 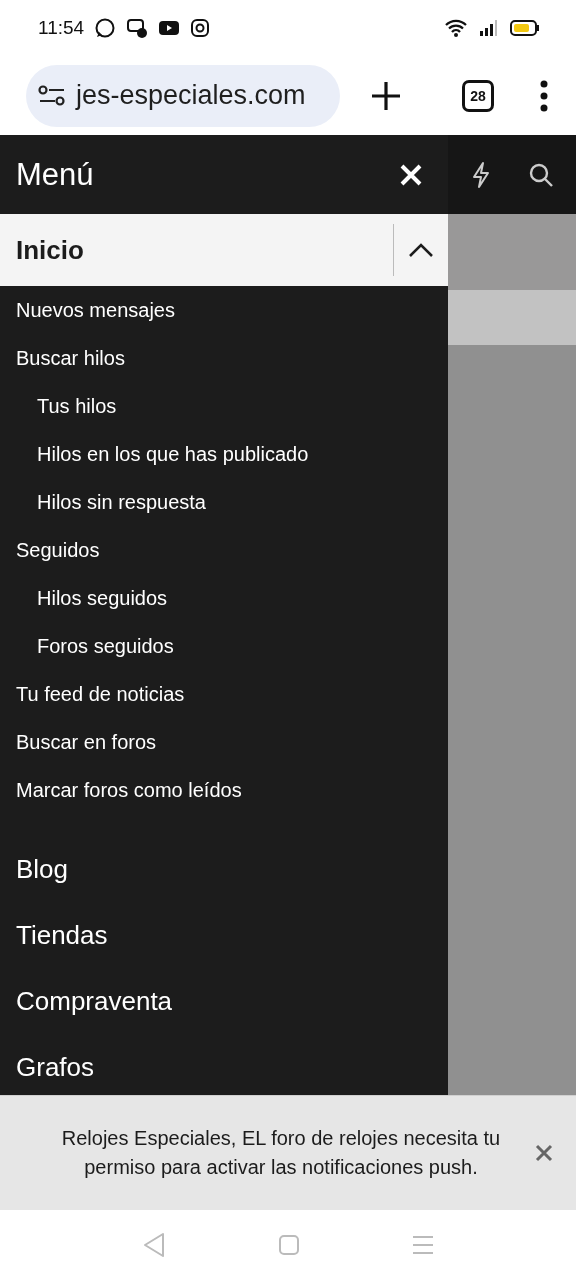 I want to click on menu-link: Marcar foros como leídos, so click(x=224, y=790).